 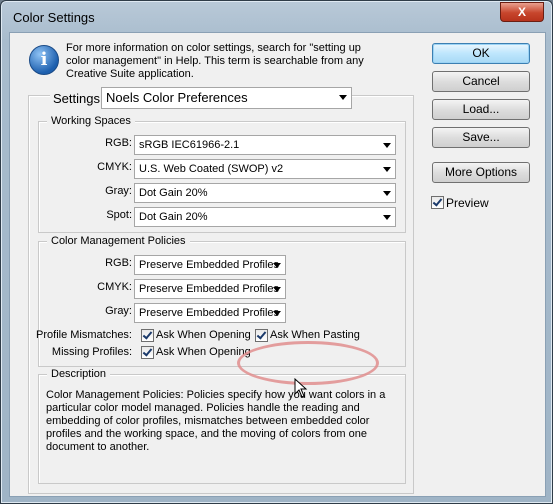 I want to click on close-icon: X, so click(x=521, y=12).